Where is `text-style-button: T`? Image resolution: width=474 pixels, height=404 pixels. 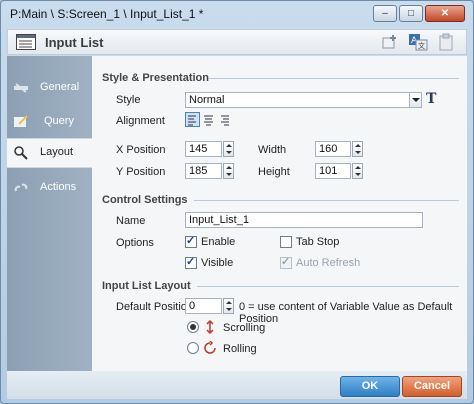 text-style-button: T is located at coordinates (434, 99).